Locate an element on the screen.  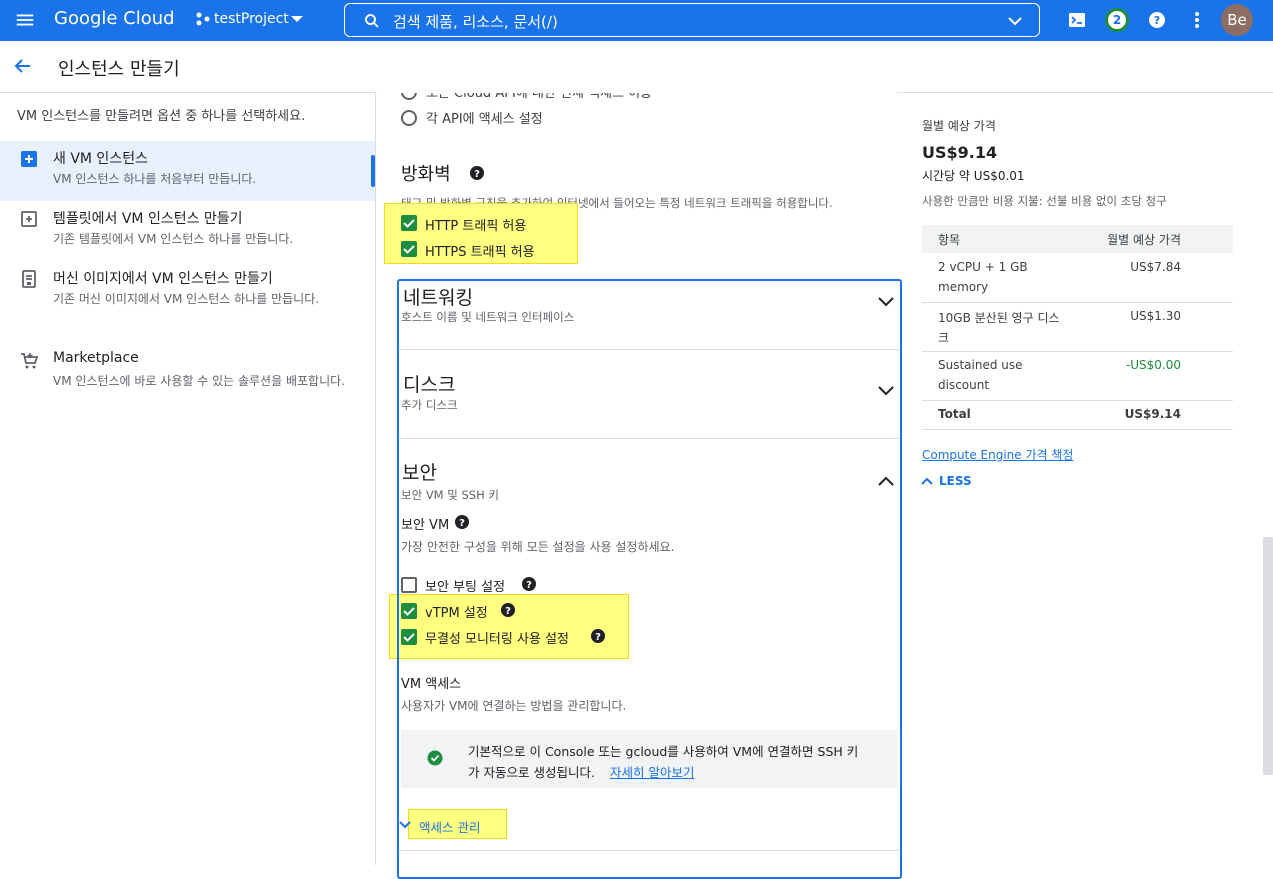
row-item: Sustained use is located at coordinates (980, 365).